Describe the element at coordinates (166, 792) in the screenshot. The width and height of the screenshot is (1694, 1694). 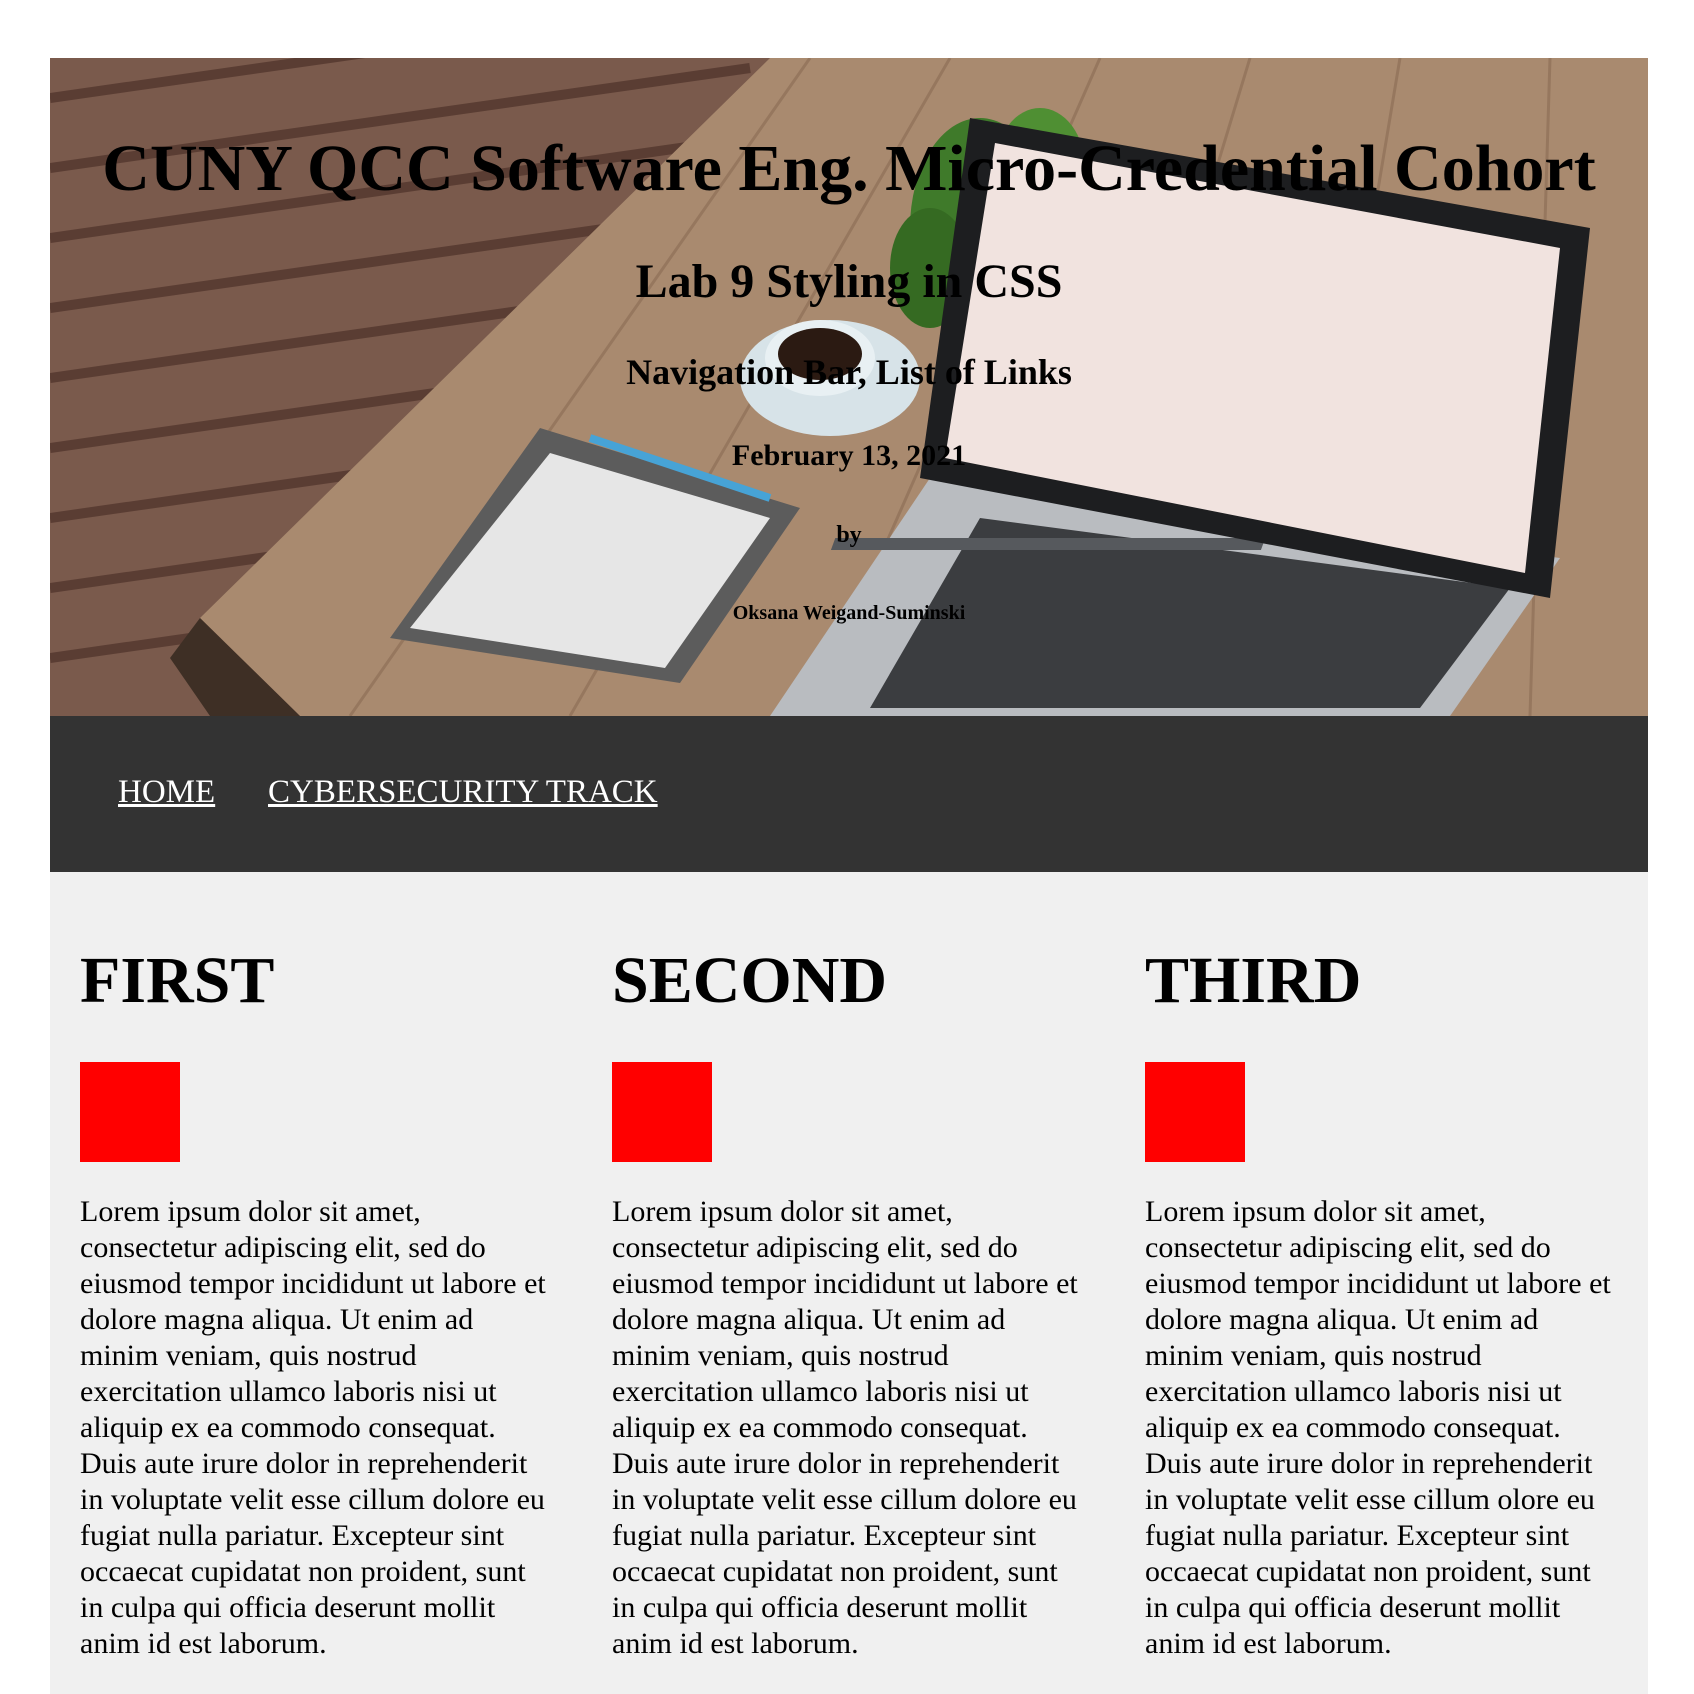
I see `nav-link-home: HOME` at that location.